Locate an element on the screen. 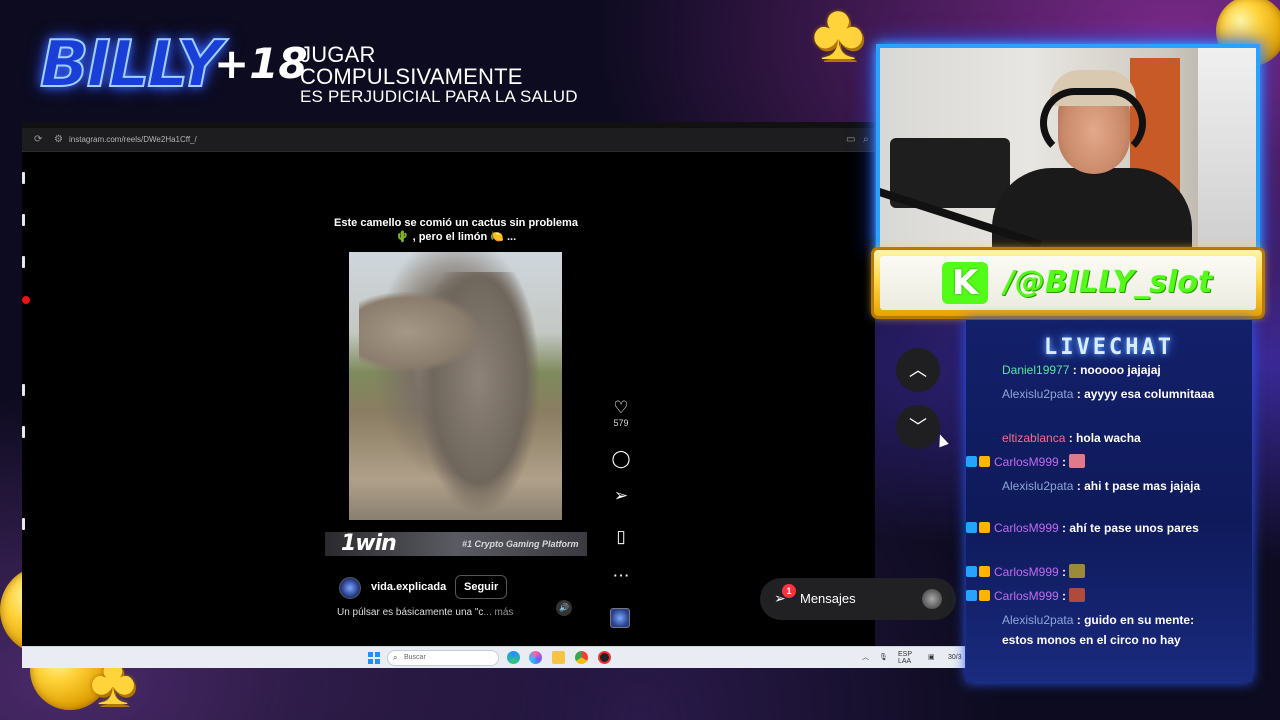  comment-button: ◯ is located at coordinates (621, 459).